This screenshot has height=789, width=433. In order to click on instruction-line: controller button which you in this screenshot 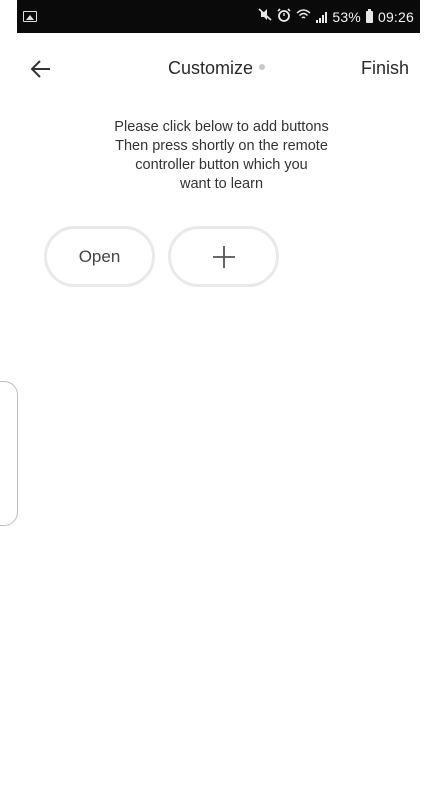, I will do `click(221, 165)`.